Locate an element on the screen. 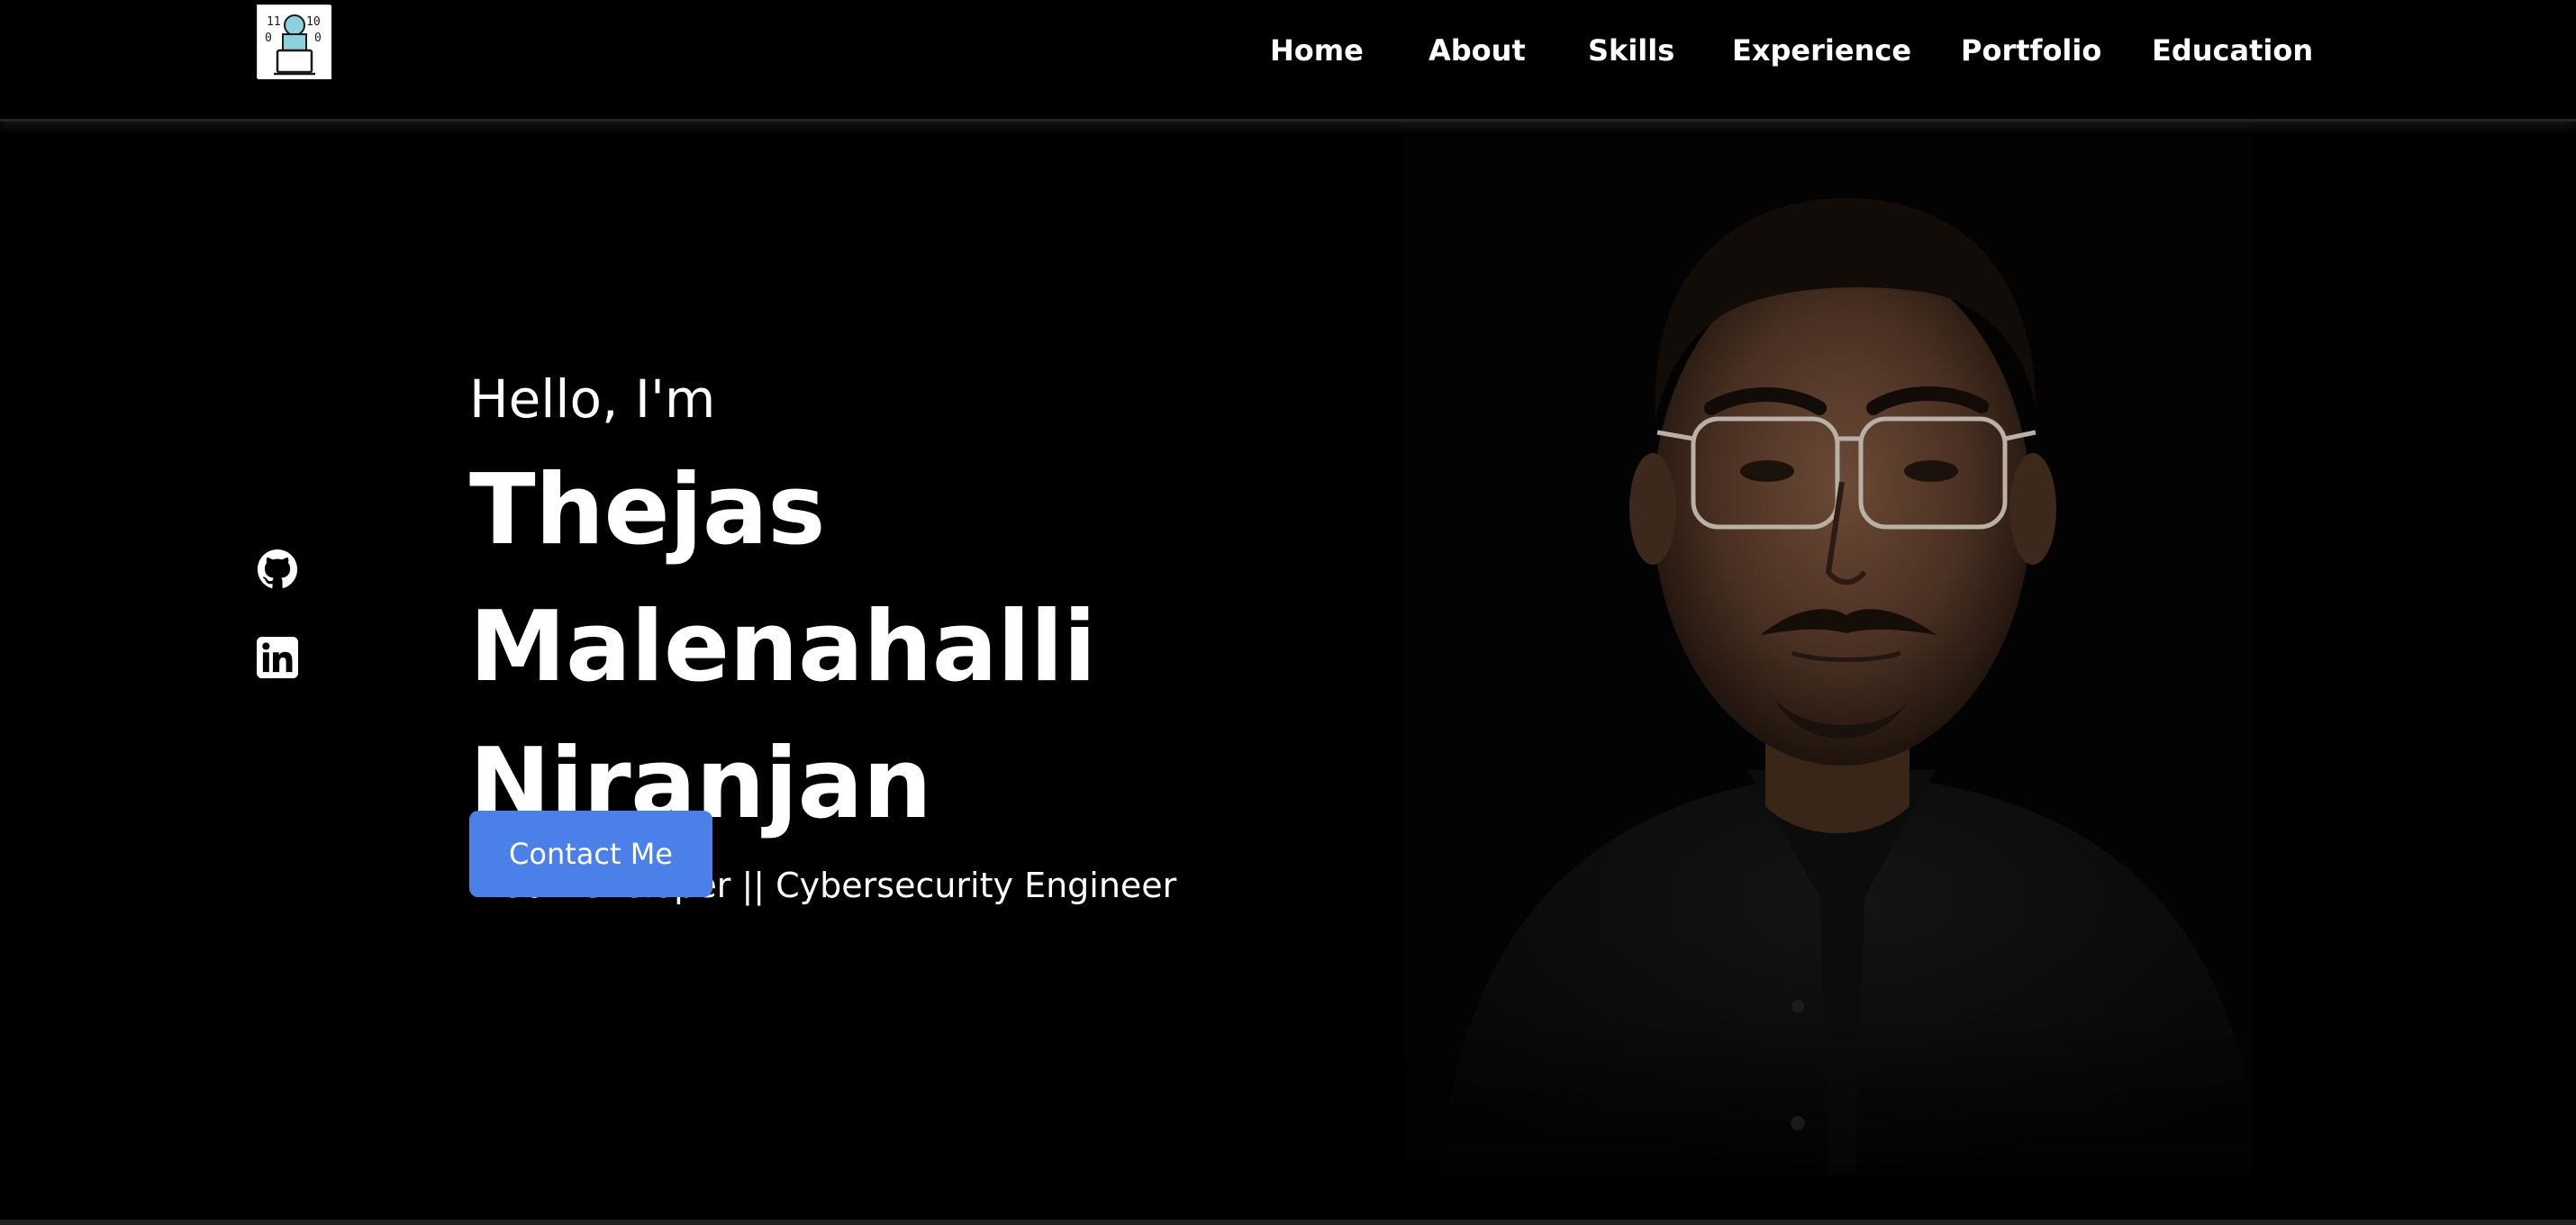 This screenshot has width=2576, height=1225. nav-skills: Skills is located at coordinates (1631, 50).